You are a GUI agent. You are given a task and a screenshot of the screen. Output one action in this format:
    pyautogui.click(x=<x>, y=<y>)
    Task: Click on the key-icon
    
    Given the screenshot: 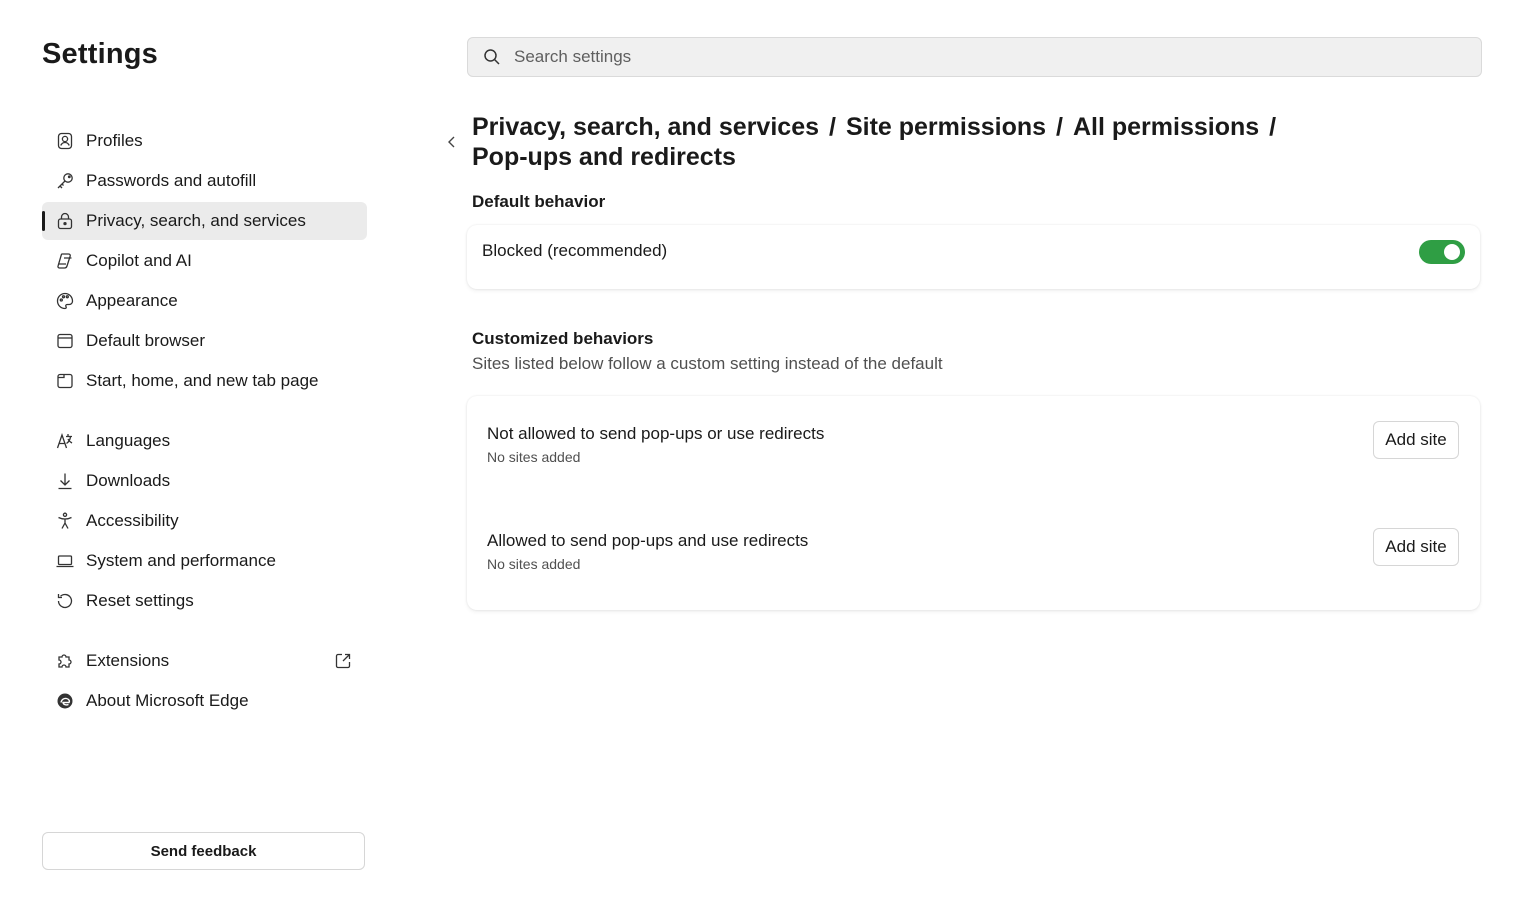 What is the action you would take?
    pyautogui.click(x=65, y=181)
    